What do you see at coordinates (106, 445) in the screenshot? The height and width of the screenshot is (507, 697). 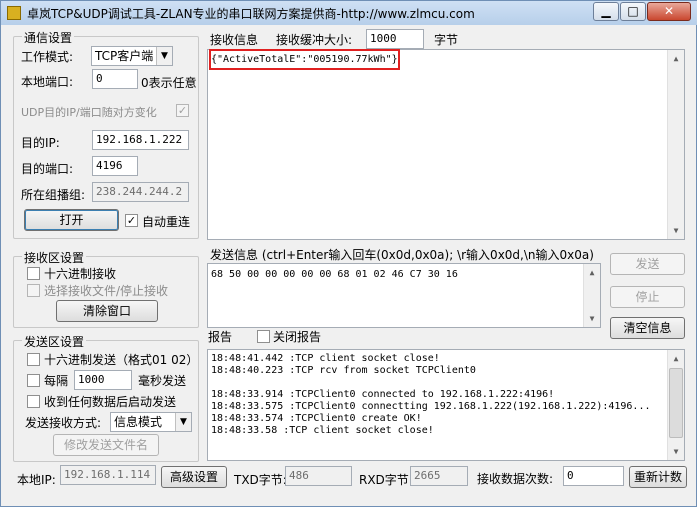 I see `modify-send-file-button: 修改发送文件名` at bounding box center [106, 445].